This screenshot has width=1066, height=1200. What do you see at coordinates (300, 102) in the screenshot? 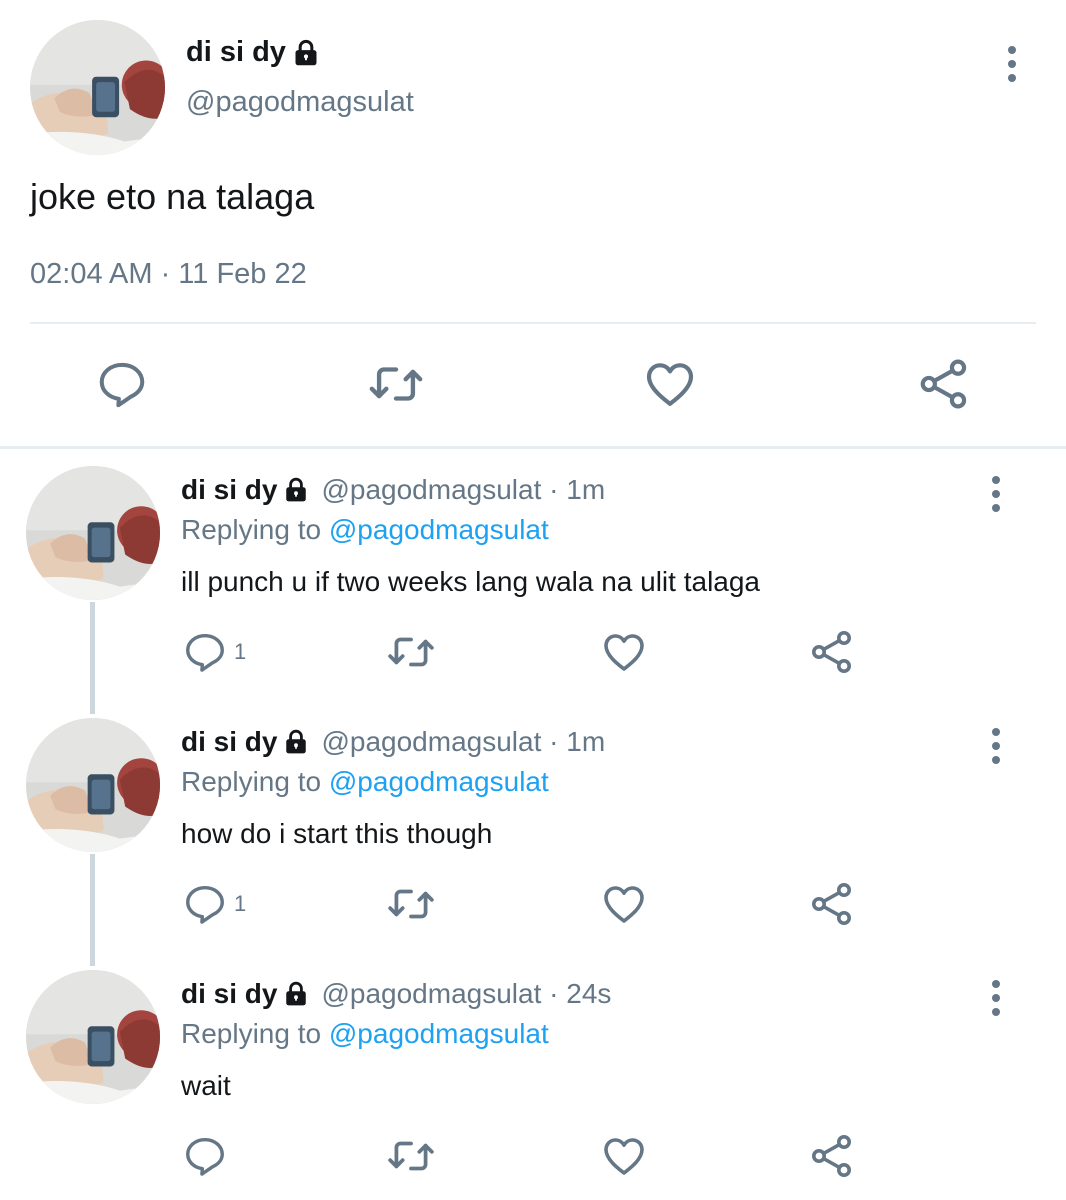
I see `user-handle: @pagodmagsulat` at bounding box center [300, 102].